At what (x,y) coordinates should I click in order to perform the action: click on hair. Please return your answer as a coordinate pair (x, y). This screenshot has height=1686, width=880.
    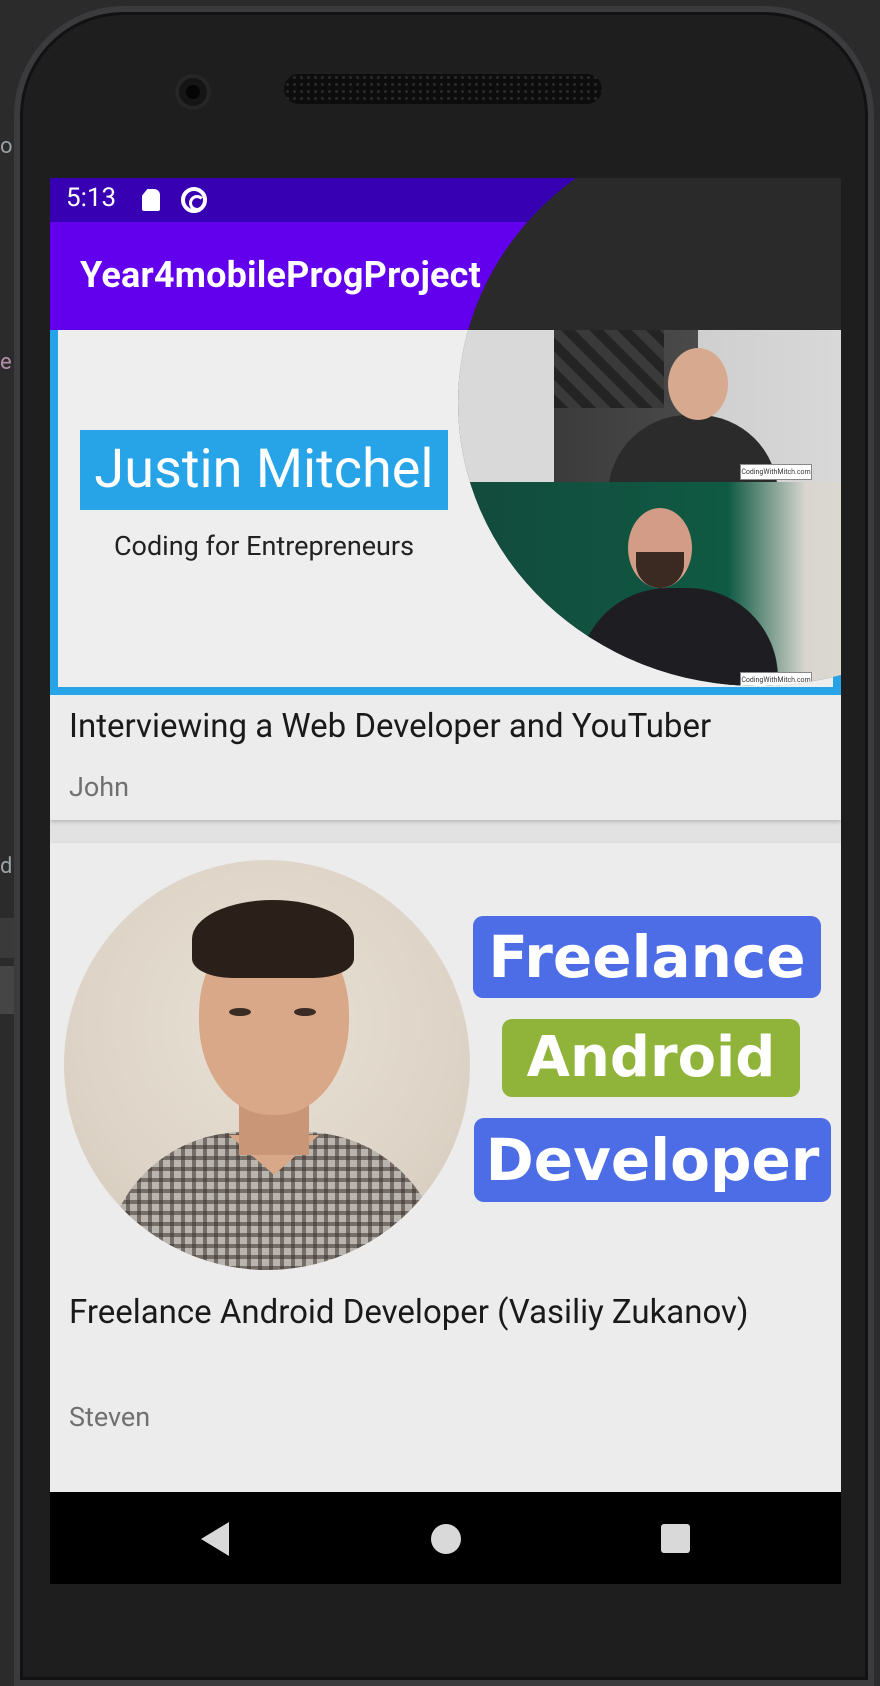
    Looking at the image, I should click on (273, 939).